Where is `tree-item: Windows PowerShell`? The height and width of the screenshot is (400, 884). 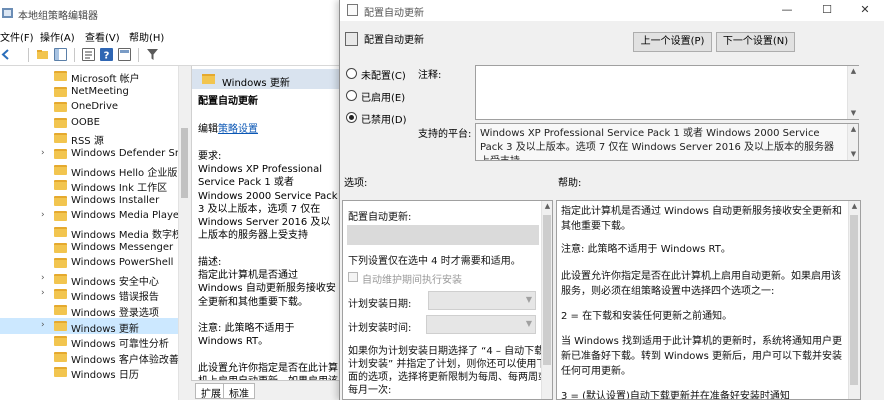 tree-item: Windows PowerShell is located at coordinates (89, 263).